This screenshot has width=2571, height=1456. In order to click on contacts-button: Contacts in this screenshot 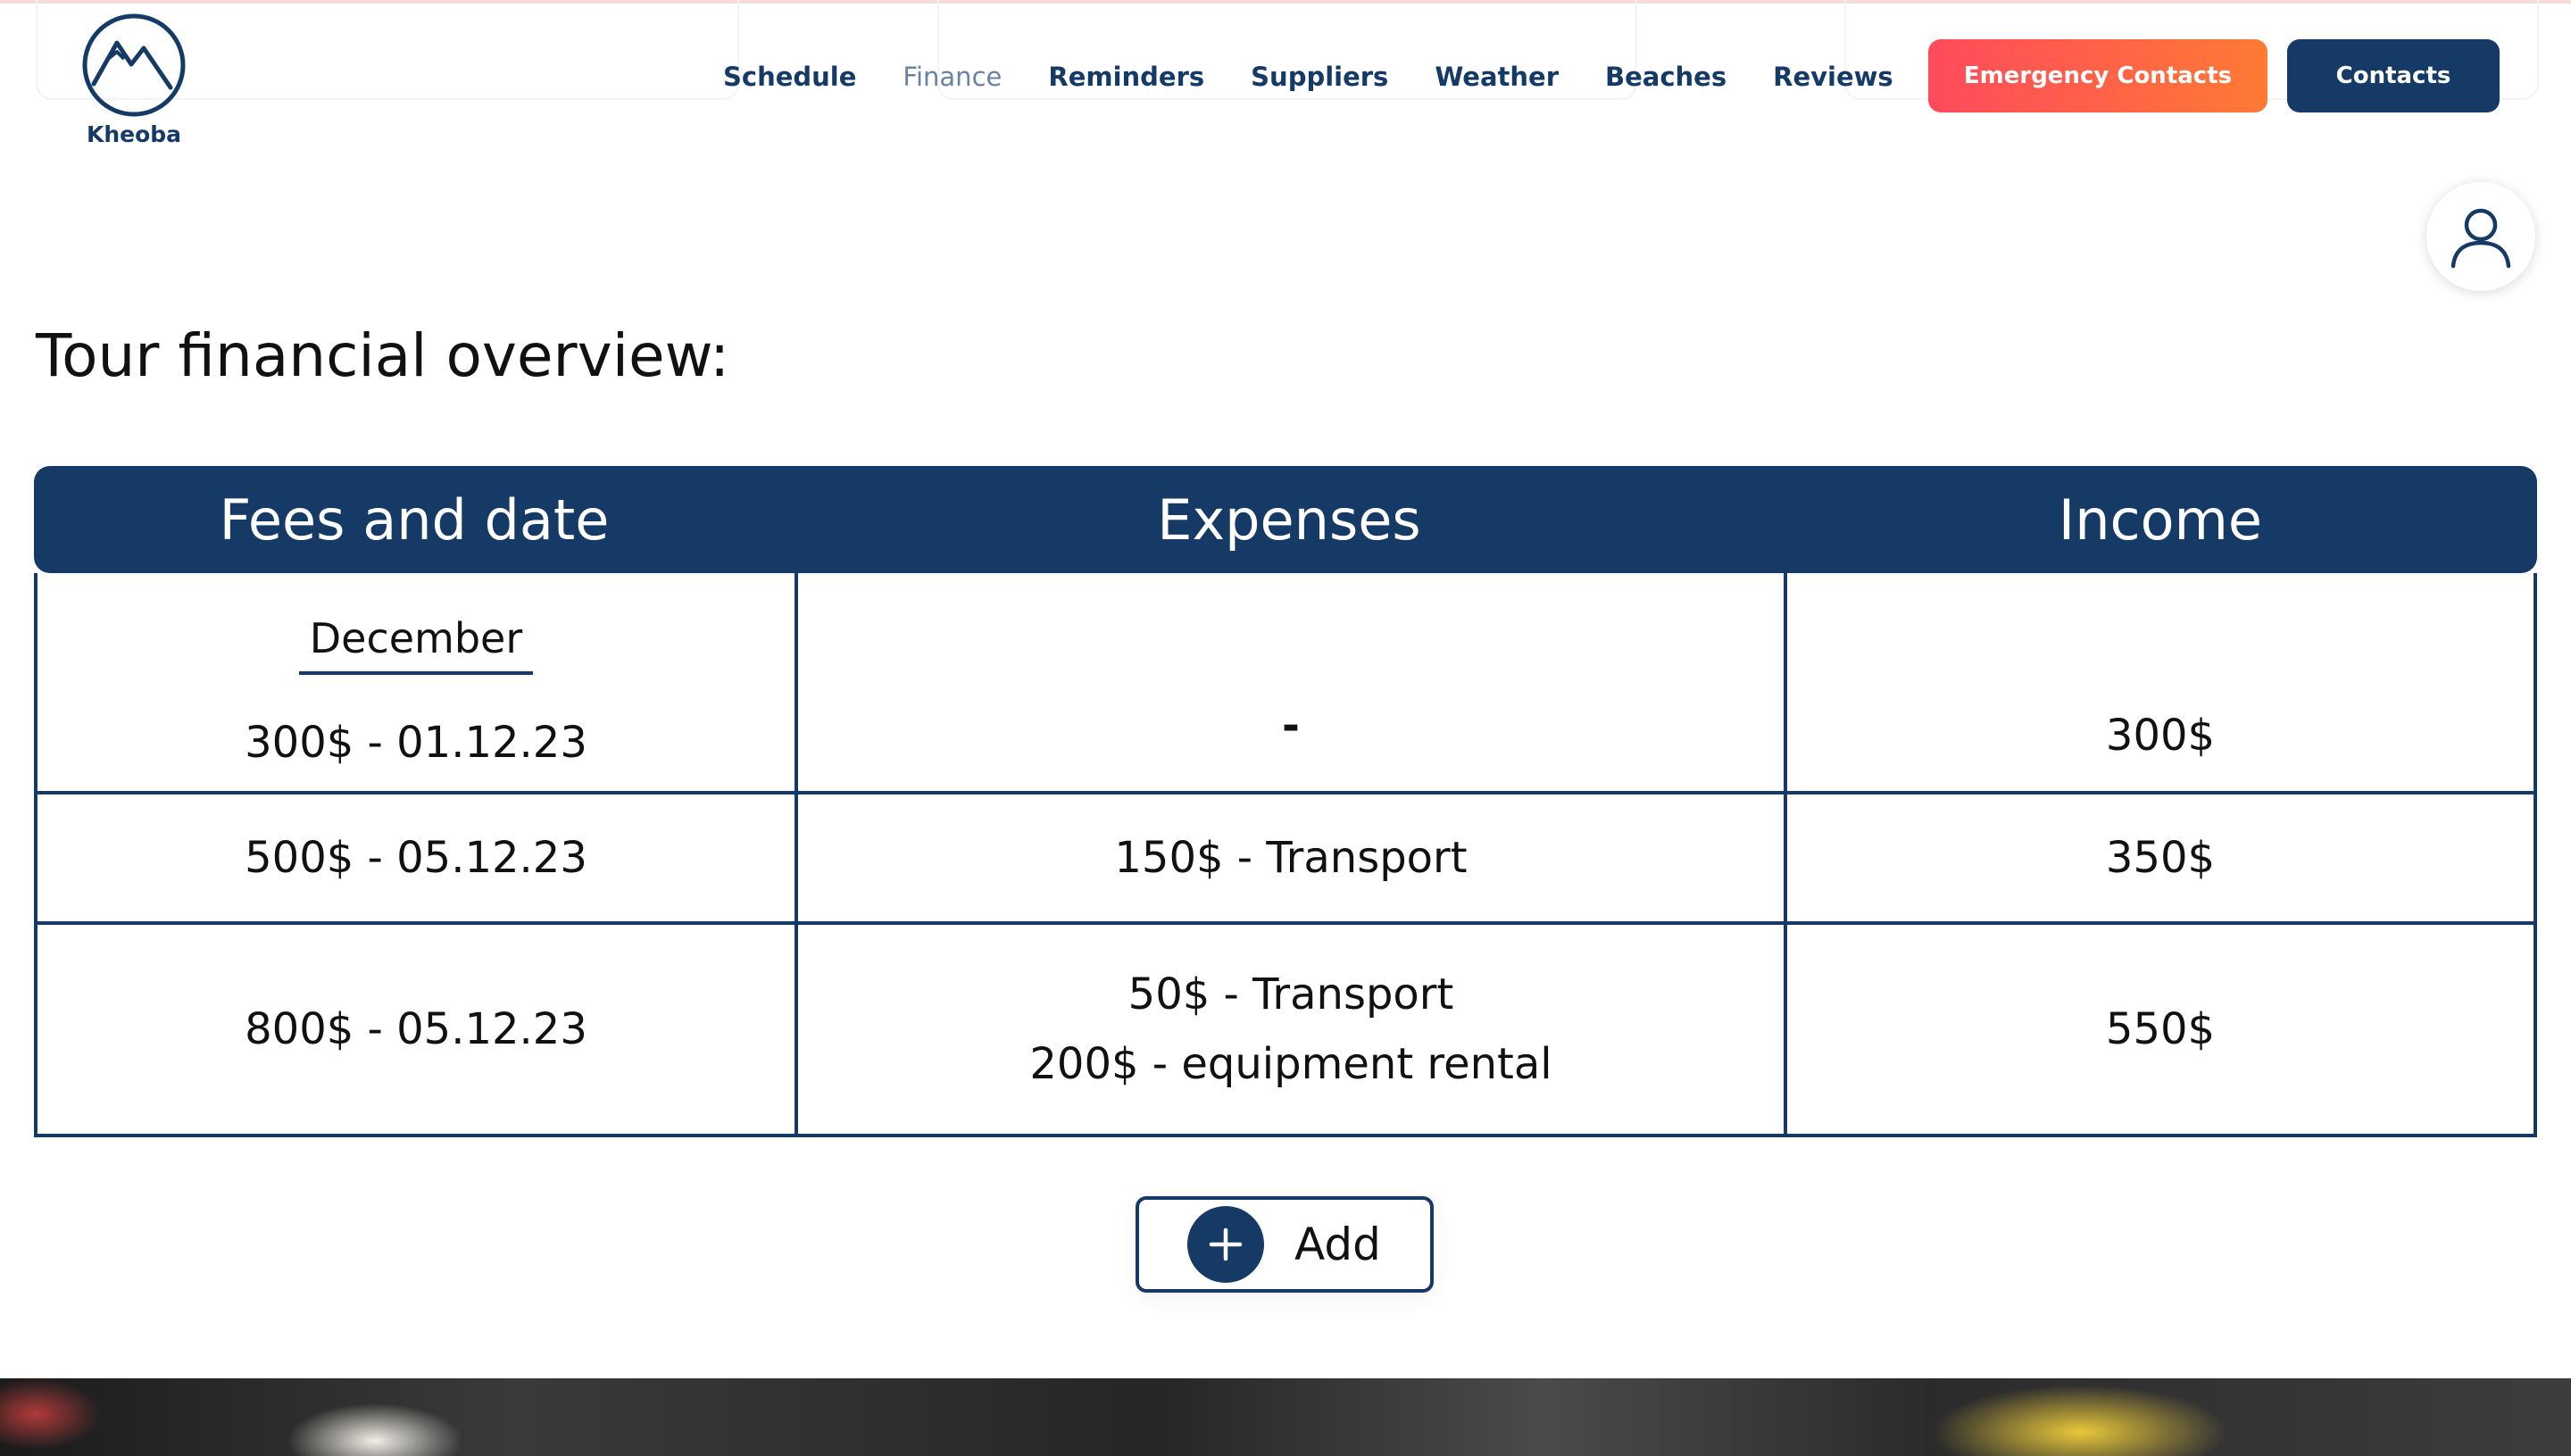, I will do `click(2393, 75)`.